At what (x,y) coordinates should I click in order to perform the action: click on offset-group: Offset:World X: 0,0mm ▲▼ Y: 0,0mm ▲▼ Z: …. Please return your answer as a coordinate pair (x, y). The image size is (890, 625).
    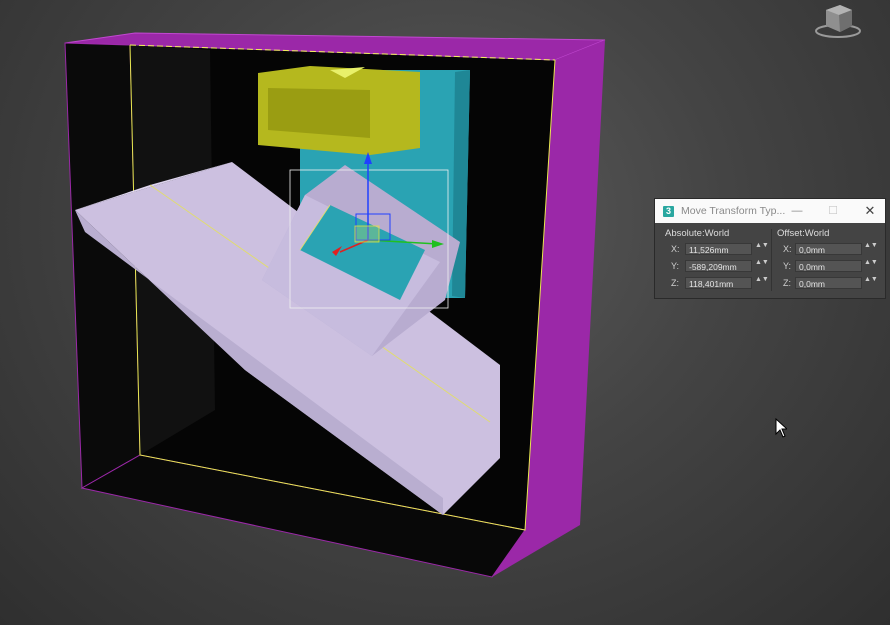
    Looking at the image, I should click on (827, 259).